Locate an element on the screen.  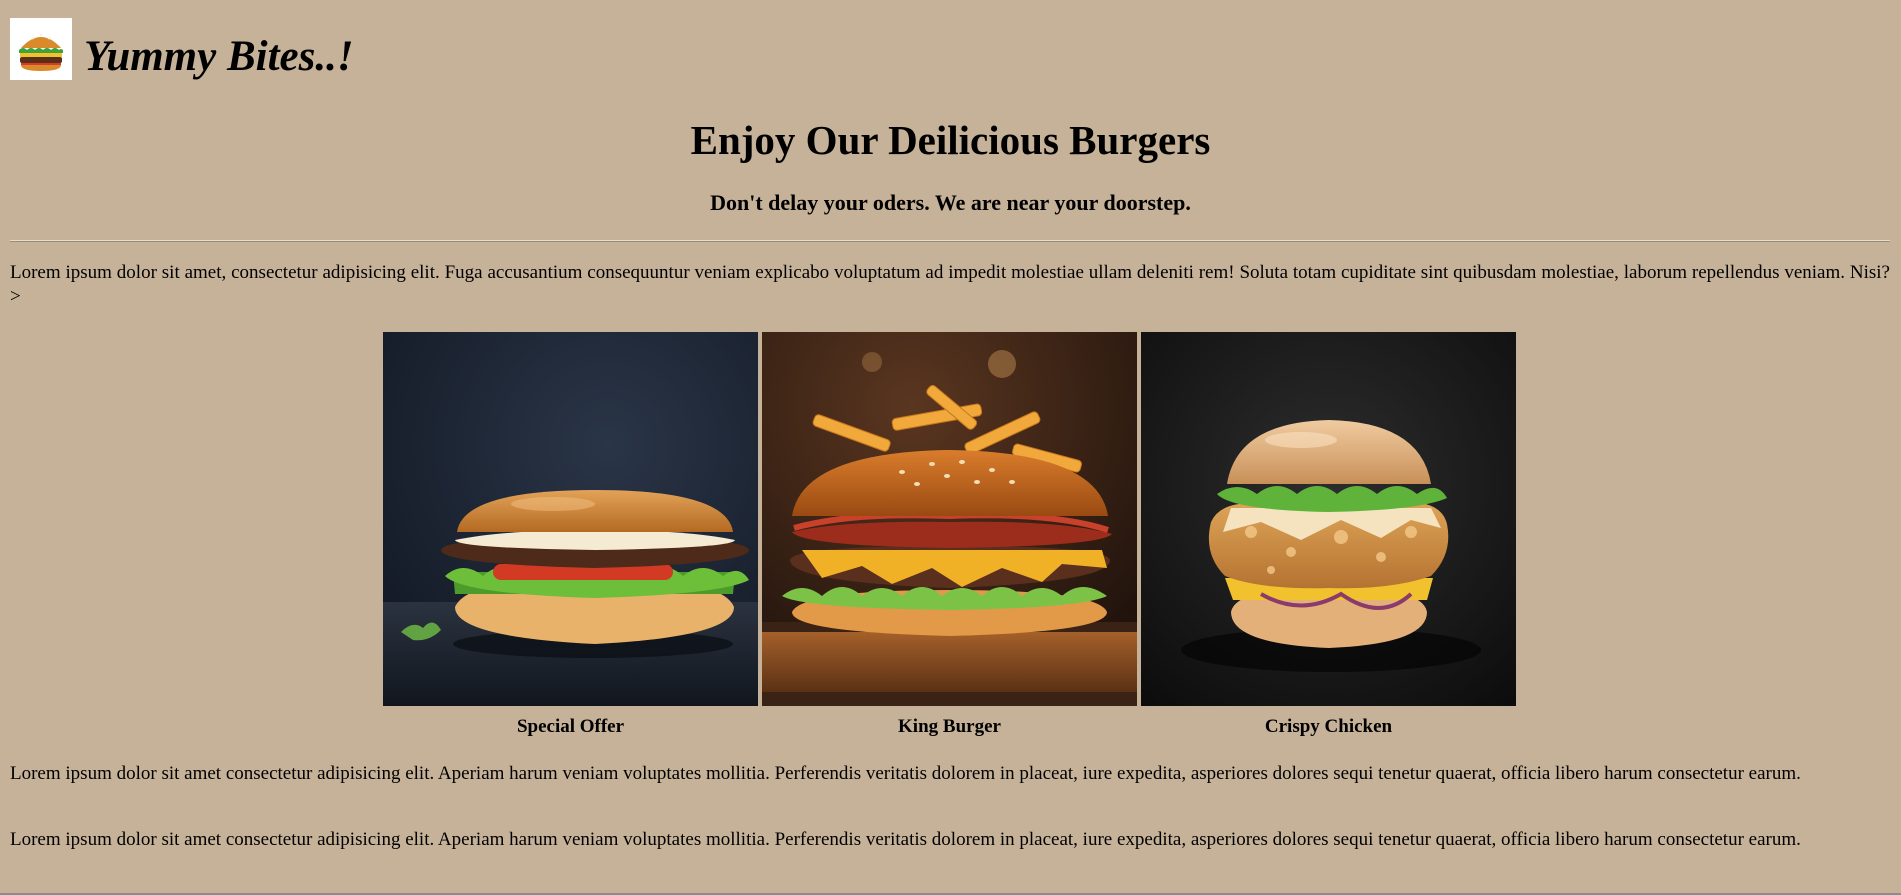
burger-logo-icon is located at coordinates (41, 49).